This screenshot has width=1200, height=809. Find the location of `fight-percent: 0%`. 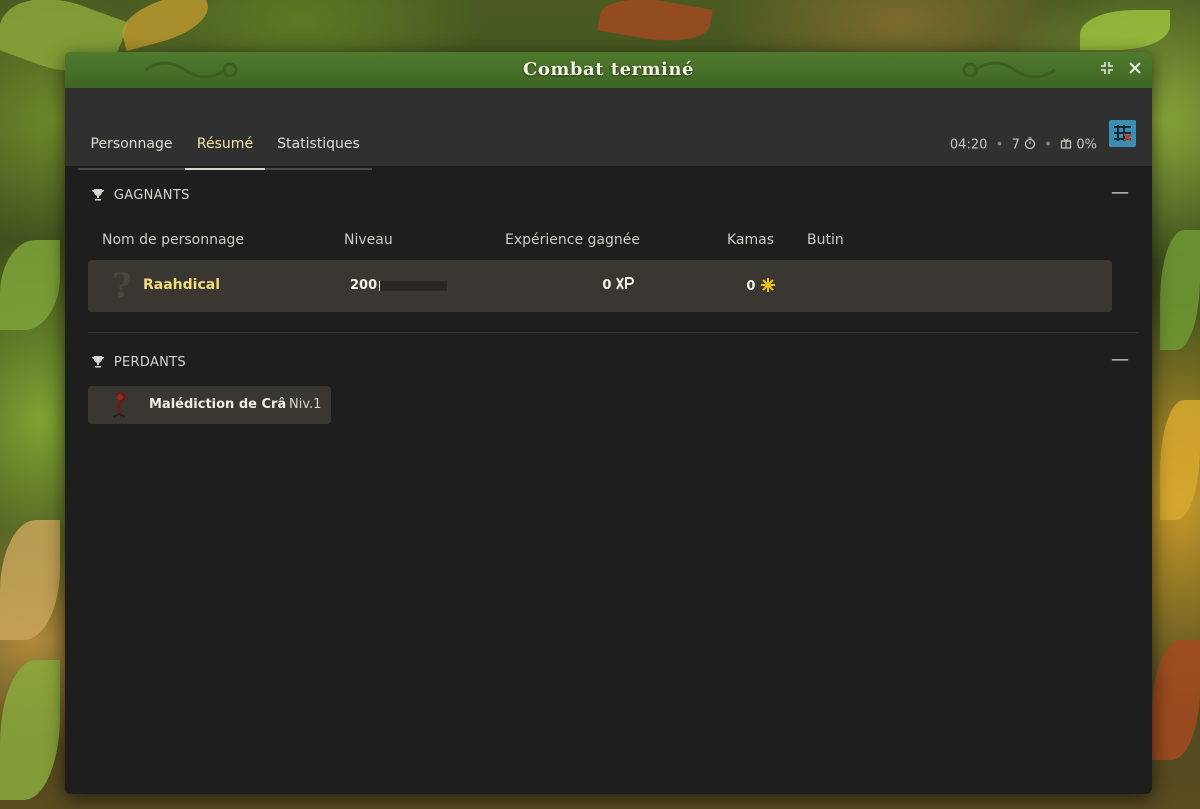

fight-percent: 0% is located at coordinates (1086, 145).